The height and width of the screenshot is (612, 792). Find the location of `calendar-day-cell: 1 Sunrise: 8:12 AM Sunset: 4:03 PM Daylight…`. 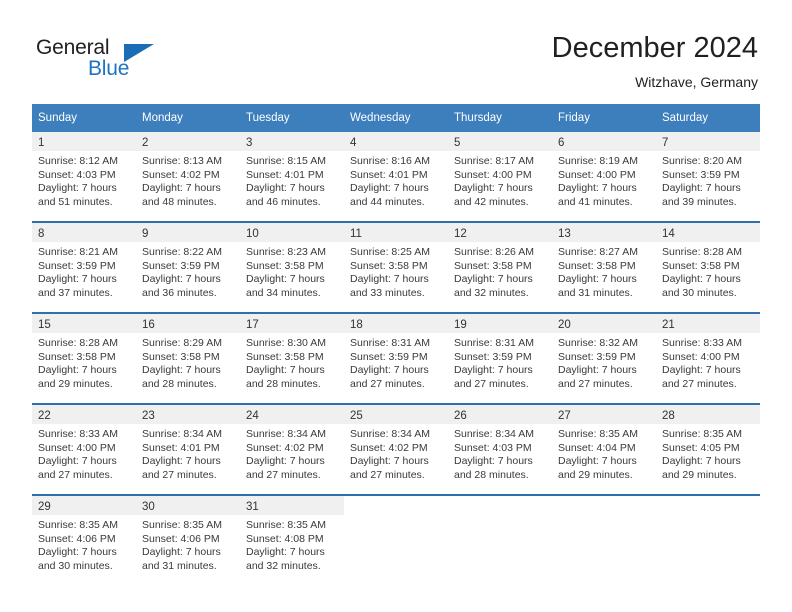

calendar-day-cell: 1 Sunrise: 8:12 AM Sunset: 4:03 PM Daylight… is located at coordinates (84, 177).